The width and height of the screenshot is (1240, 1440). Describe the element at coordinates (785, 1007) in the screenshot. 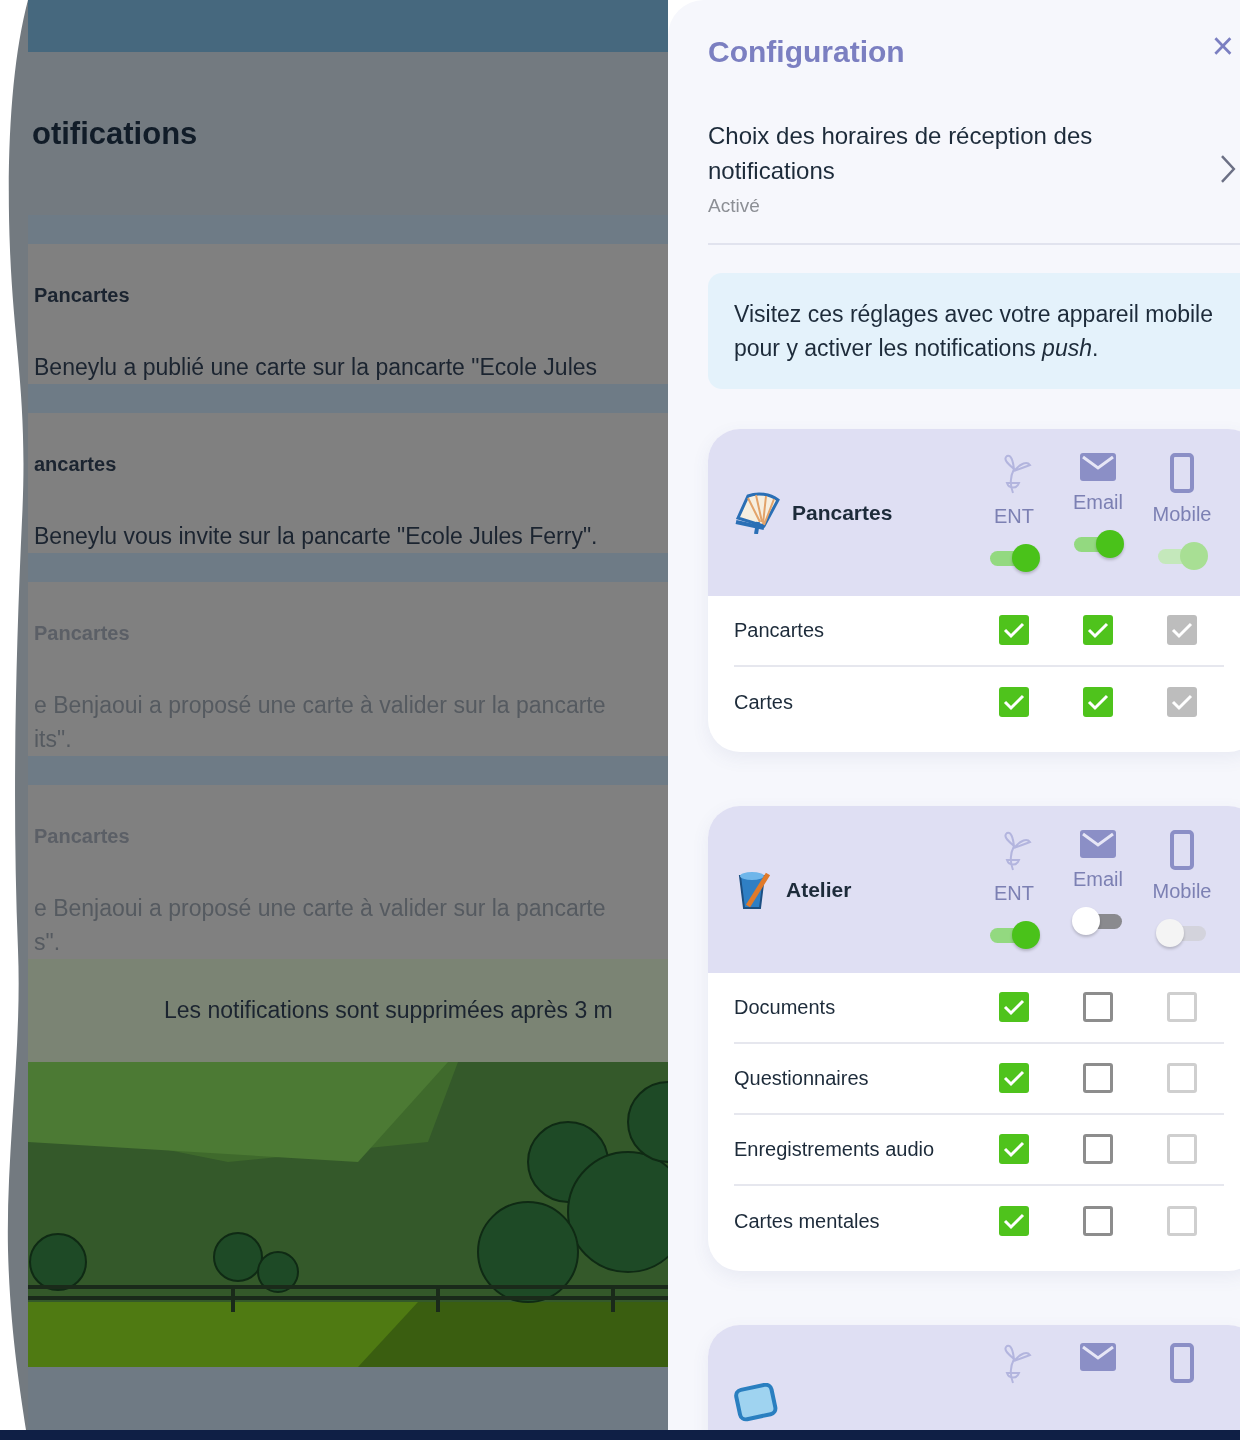

I see `item-label: Documents` at that location.